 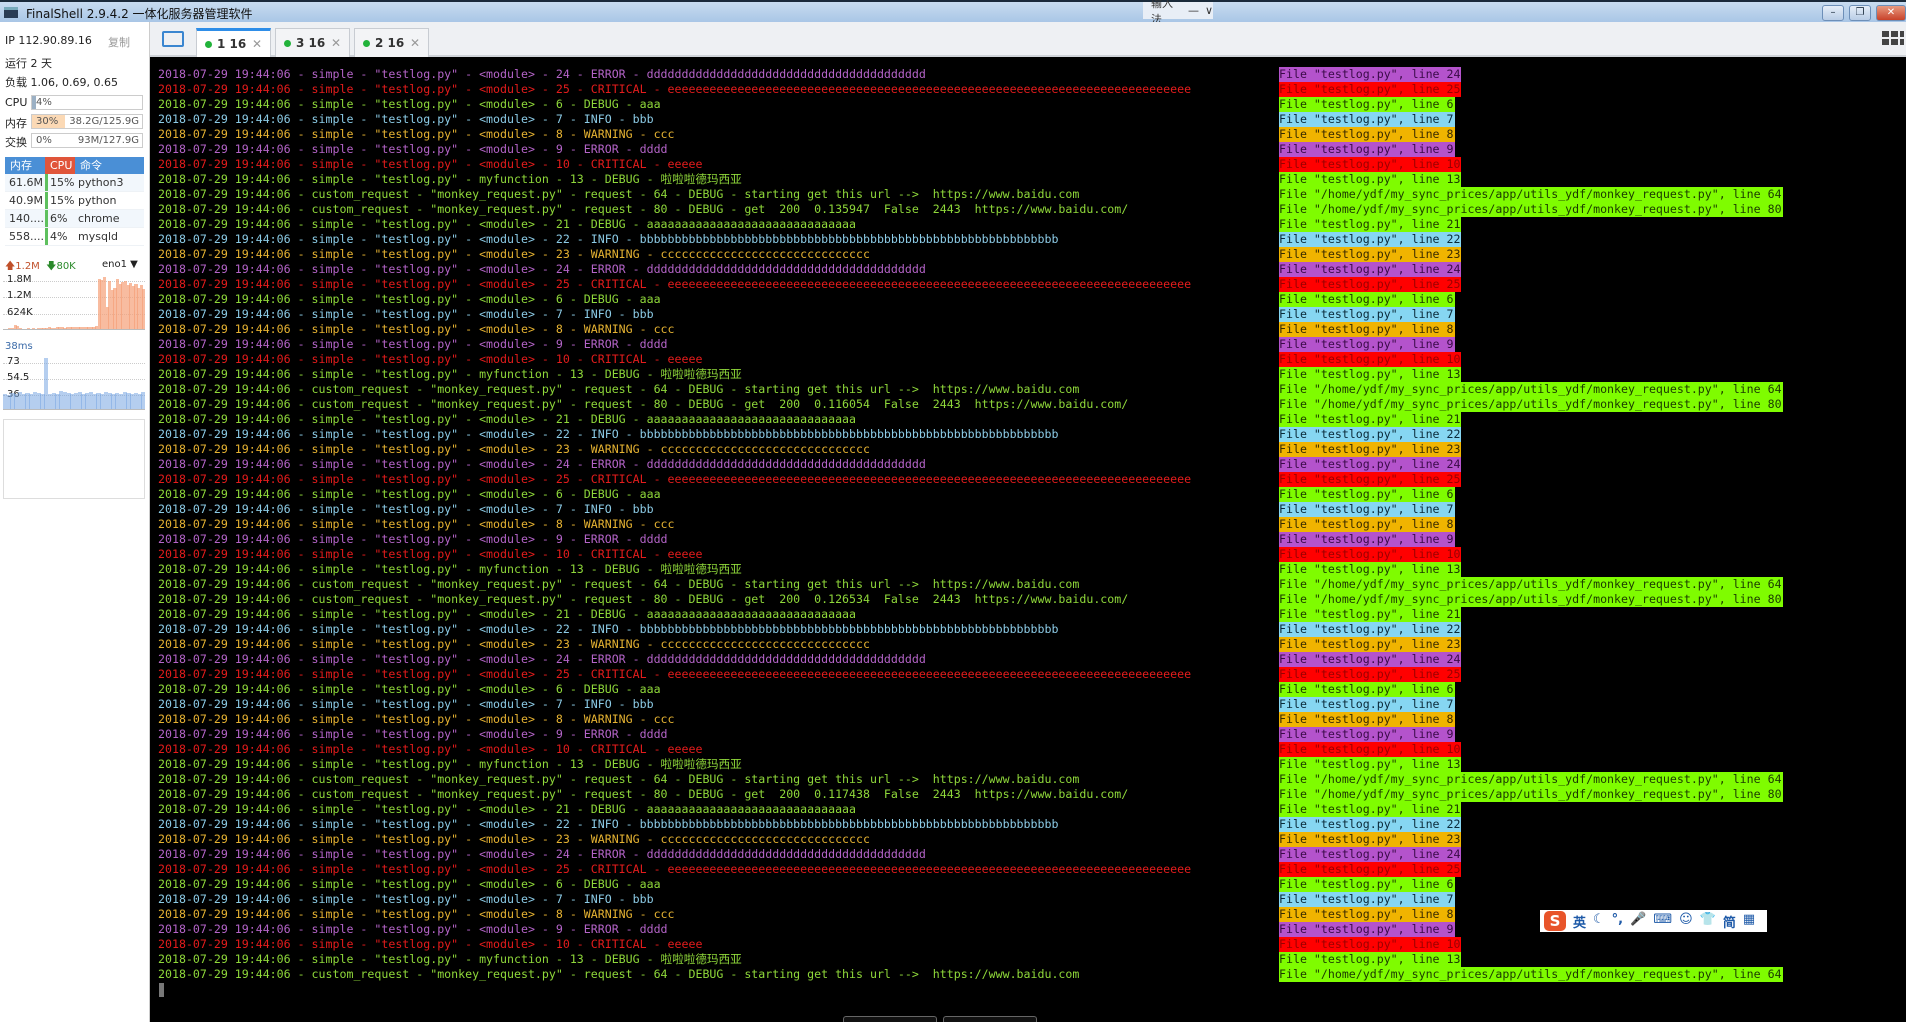 What do you see at coordinates (87, 121) in the screenshot?
I see `mem-meter: 30% 38.2G/125.9G` at bounding box center [87, 121].